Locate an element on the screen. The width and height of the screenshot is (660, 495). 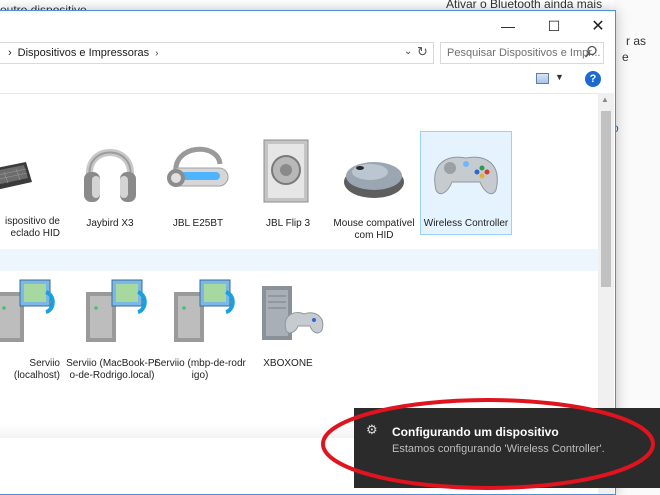
background-text-side-b: e is located at coordinates (625, 57).